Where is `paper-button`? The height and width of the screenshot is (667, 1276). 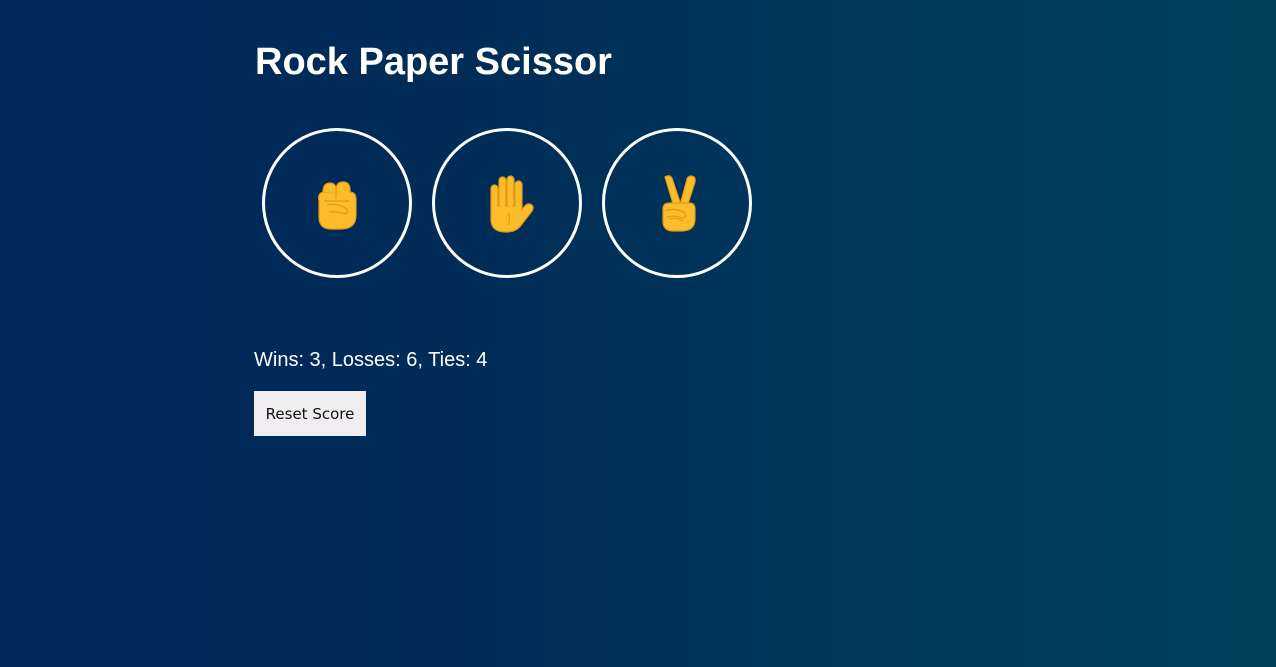
paper-button is located at coordinates (507, 203).